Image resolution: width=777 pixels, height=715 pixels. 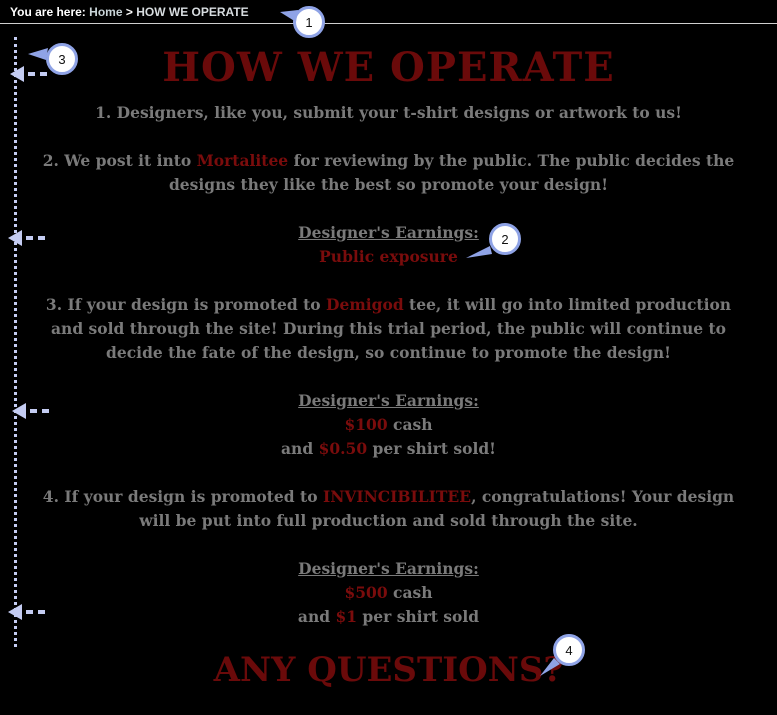 What do you see at coordinates (388, 448) in the screenshot?
I see `earnings-per-shirt-2: and $0.50 per shirt sold!` at bounding box center [388, 448].